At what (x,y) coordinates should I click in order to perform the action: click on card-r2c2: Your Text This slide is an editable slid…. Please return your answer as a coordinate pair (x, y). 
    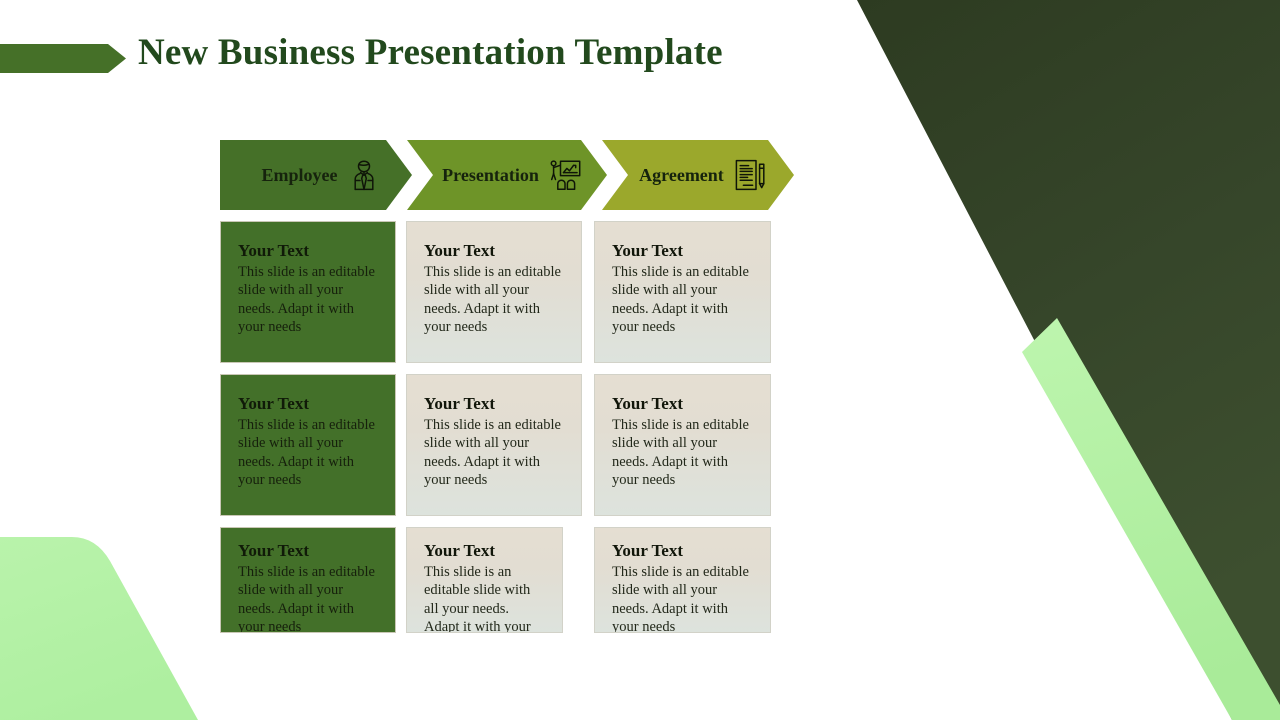
    Looking at the image, I should click on (494, 445).